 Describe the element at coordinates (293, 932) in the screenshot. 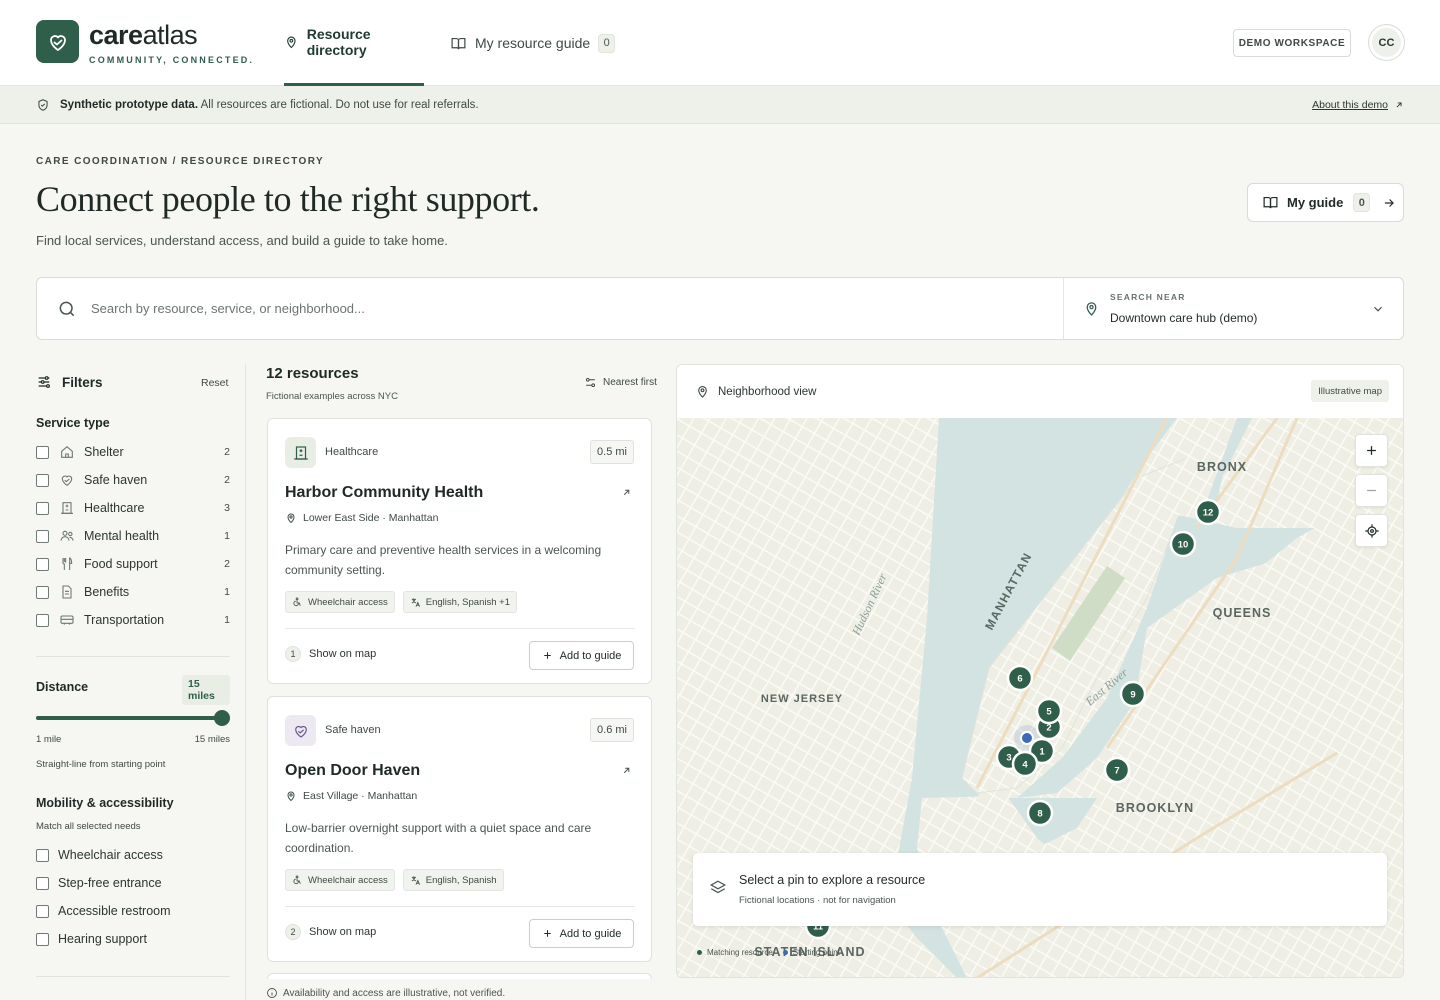

I see `pin-number: 2` at that location.